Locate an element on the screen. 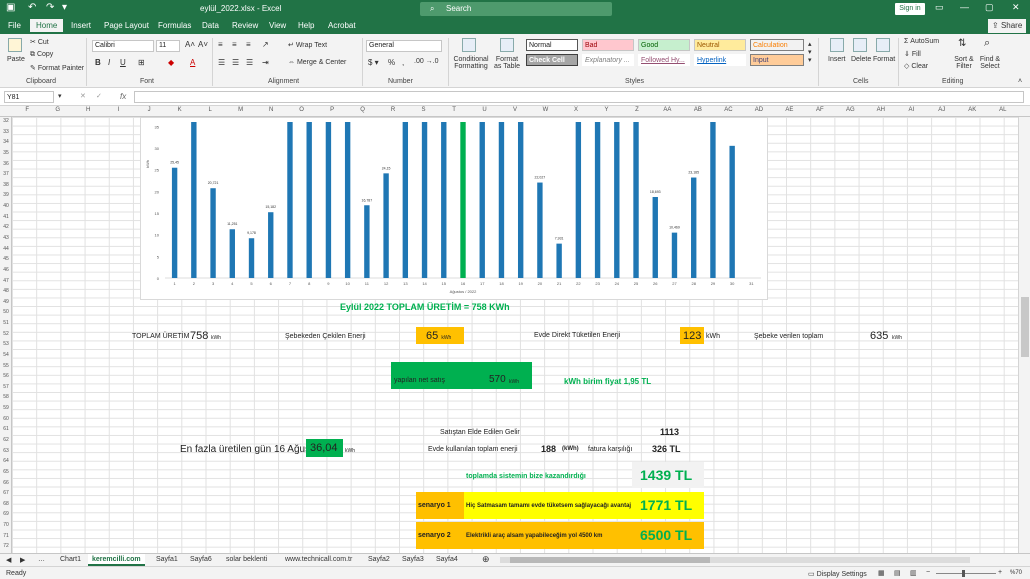 The width and height of the screenshot is (1030, 579). row-header: 32 is located at coordinates (6, 121).